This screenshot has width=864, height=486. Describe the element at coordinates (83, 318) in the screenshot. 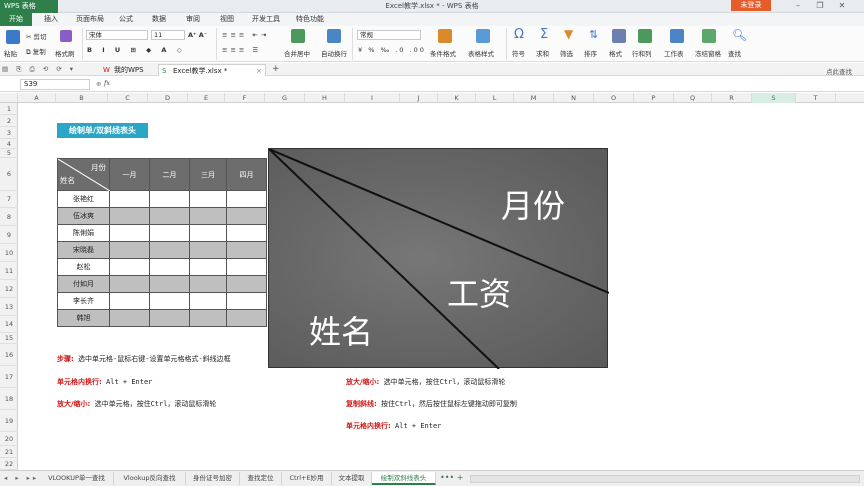

I see `name-cell: 韩旭` at that location.